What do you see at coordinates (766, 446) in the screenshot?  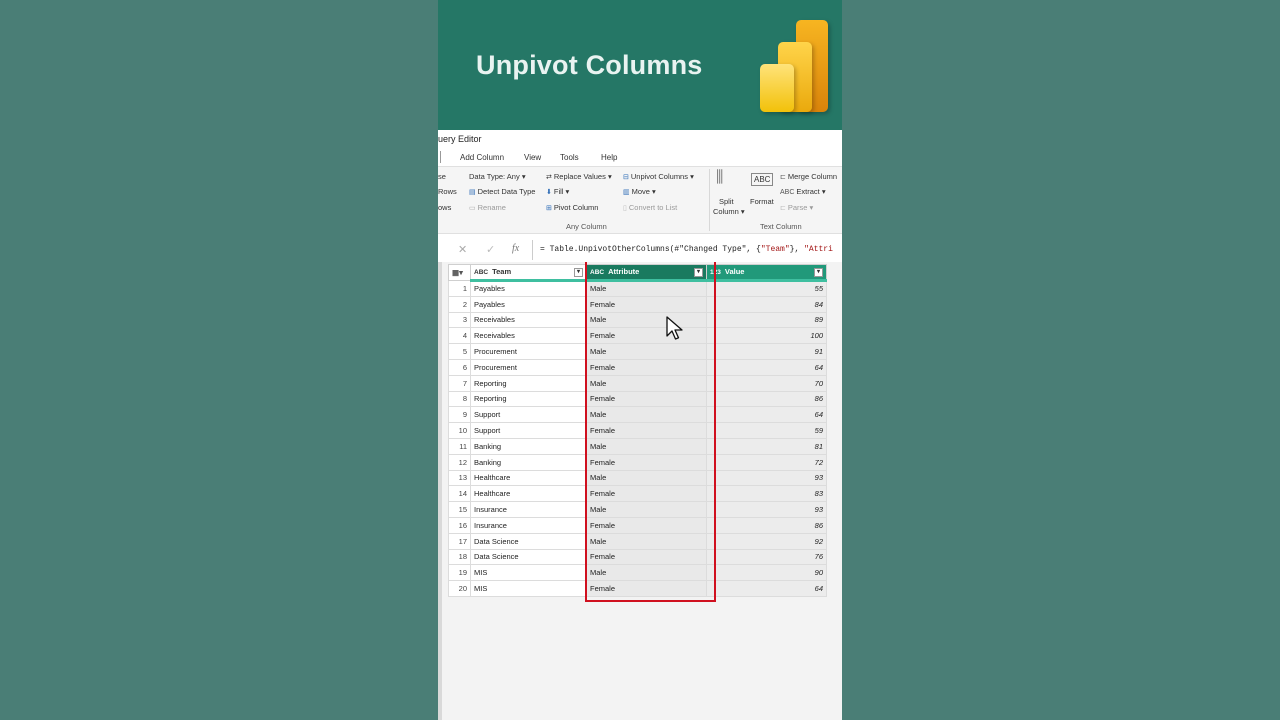 I see `value-cell: 81` at bounding box center [766, 446].